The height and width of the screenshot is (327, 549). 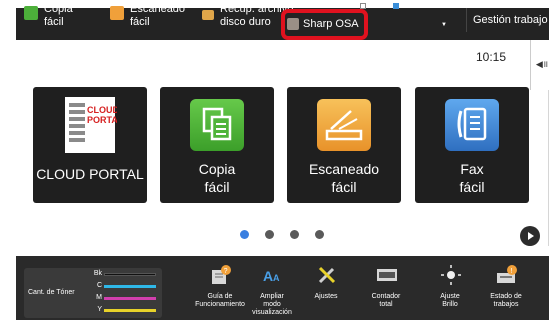 What do you see at coordinates (472, 125) in the screenshot?
I see `fax-icon` at bounding box center [472, 125].